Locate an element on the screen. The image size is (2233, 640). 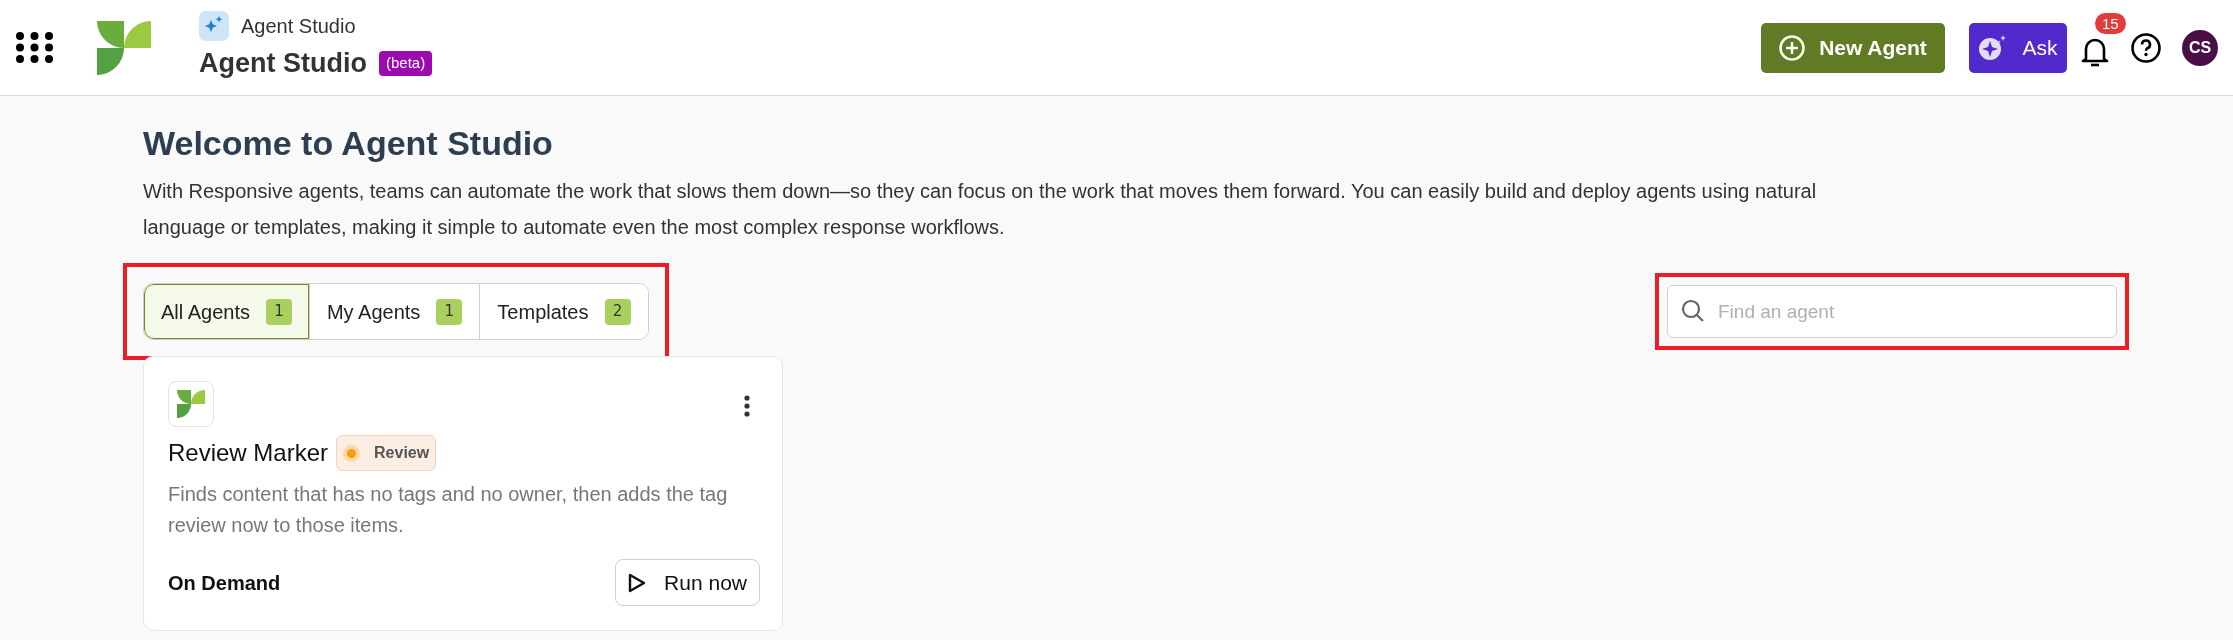
notification-badge: 15 is located at coordinates (2110, 23).